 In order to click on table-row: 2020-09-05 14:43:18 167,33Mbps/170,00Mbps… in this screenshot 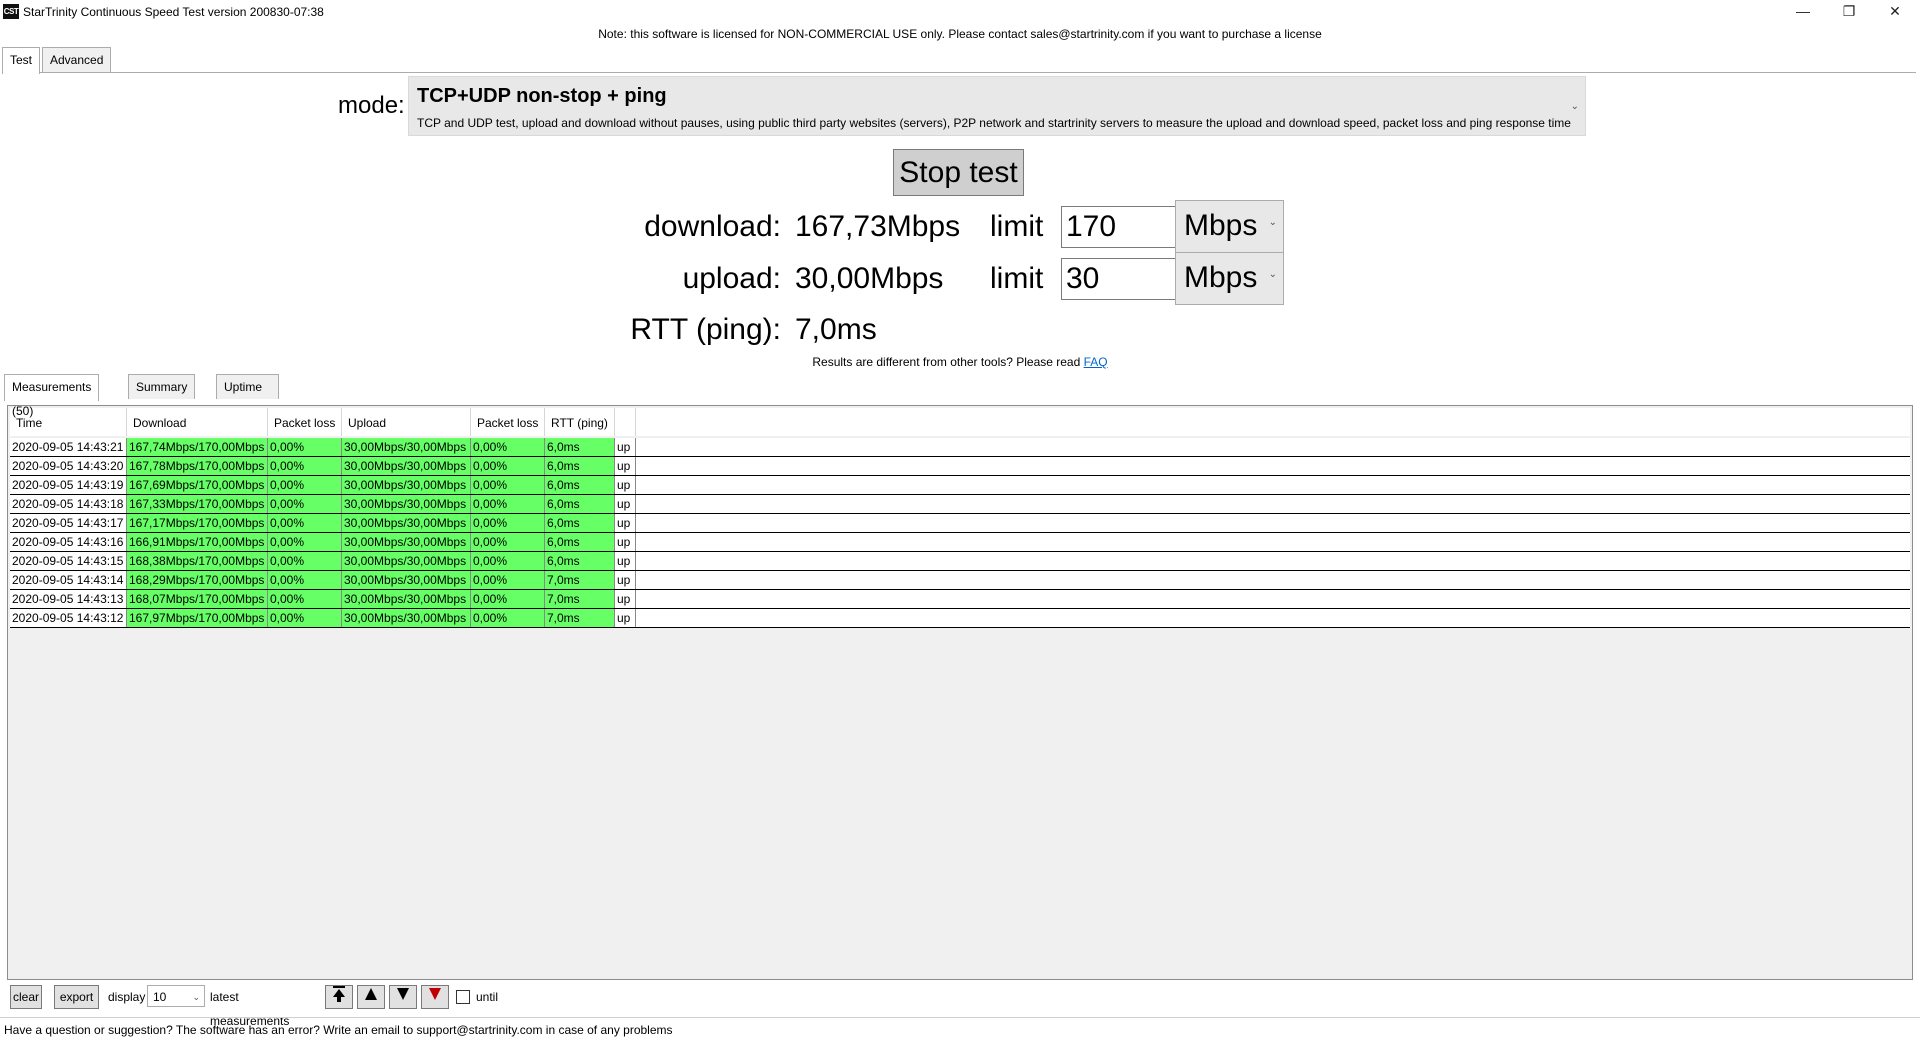, I will do `click(960, 504)`.